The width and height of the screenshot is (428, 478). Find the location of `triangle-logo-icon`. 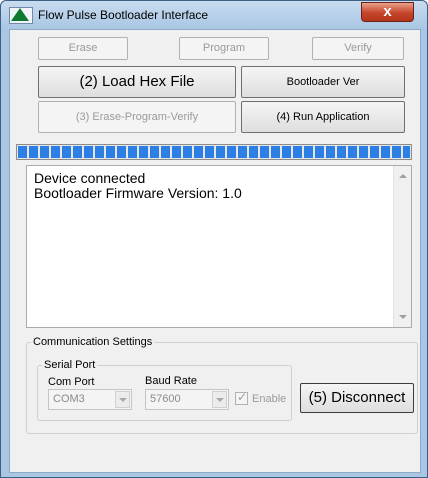

triangle-logo-icon is located at coordinates (20, 14).